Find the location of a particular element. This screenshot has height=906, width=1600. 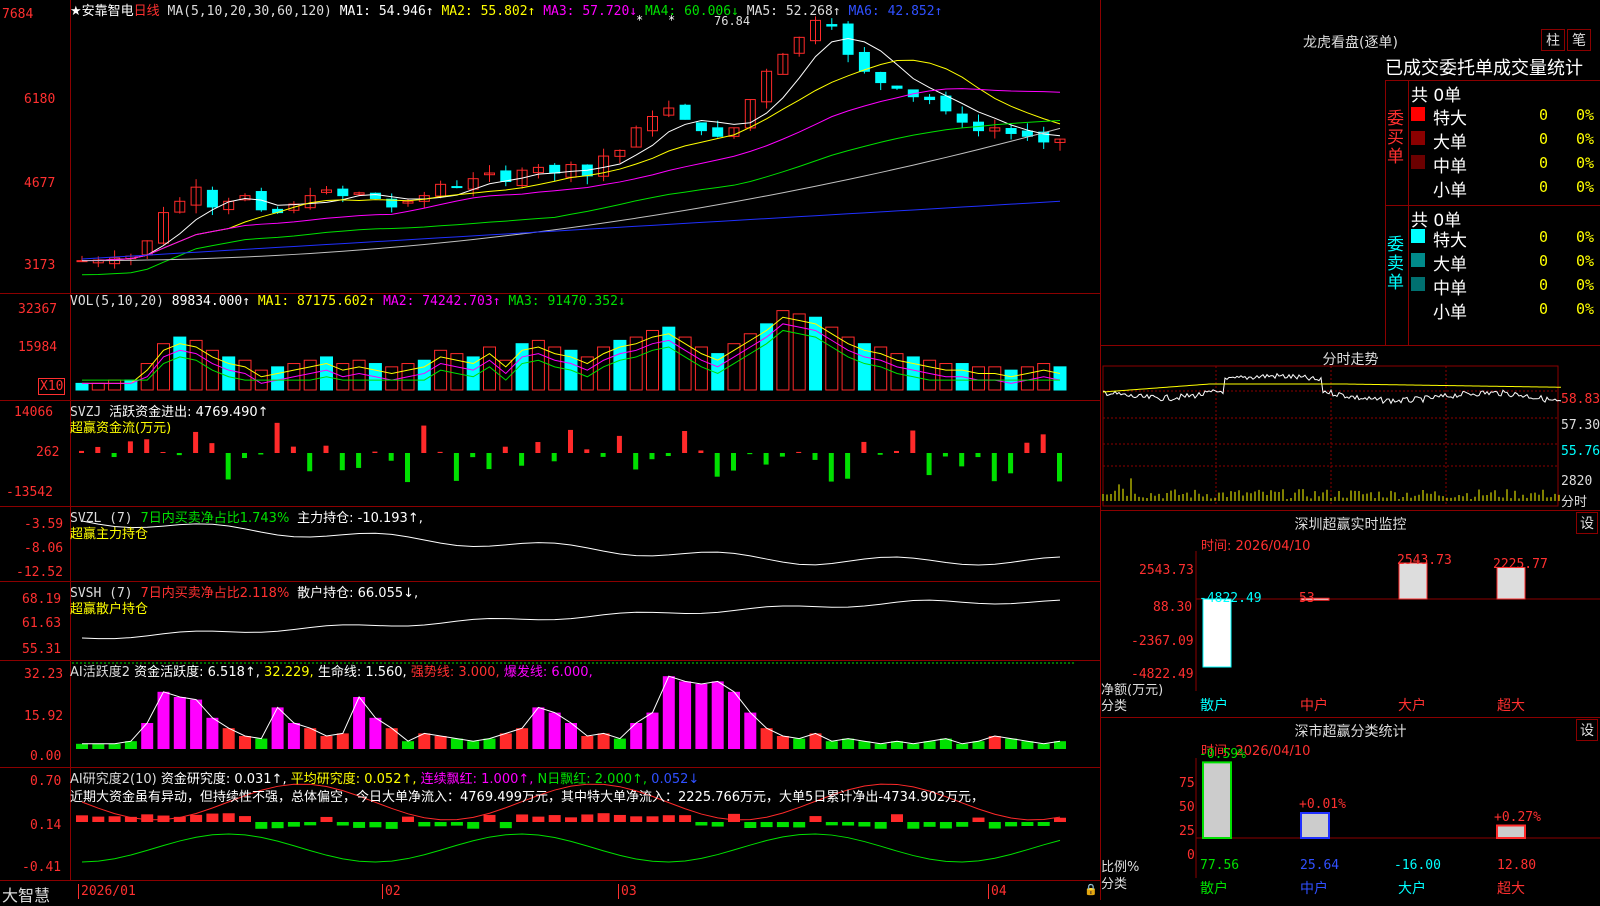

intraday-panel: 分时走势 58.83 57.30 55.76 2820 分时 is located at coordinates (1350, 428).